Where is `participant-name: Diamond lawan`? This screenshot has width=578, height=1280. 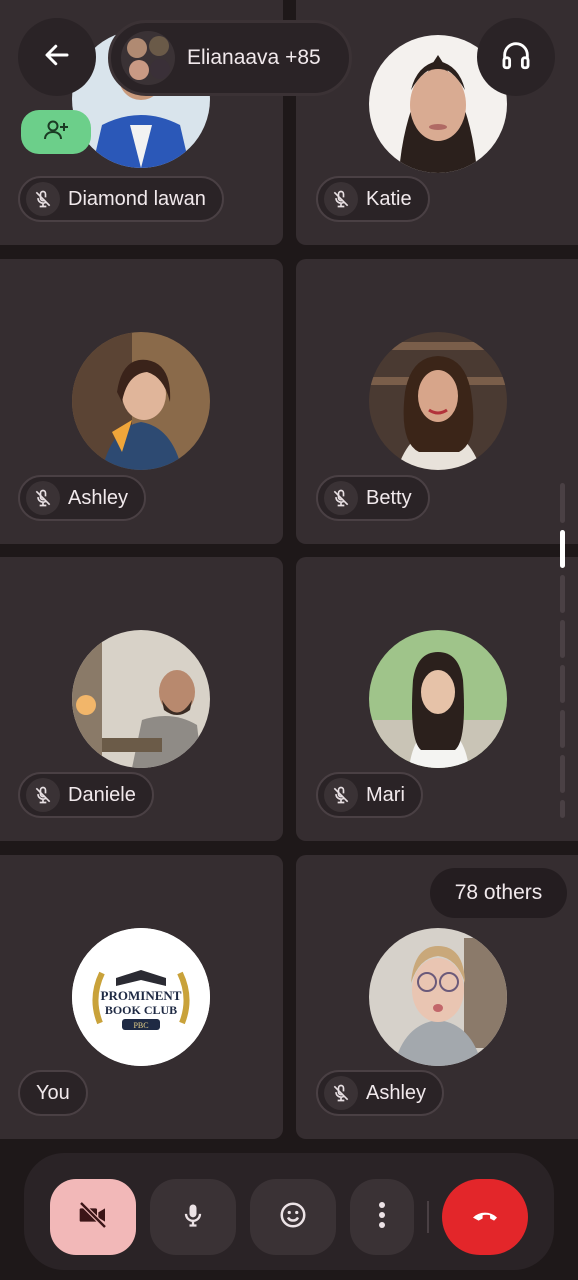
participant-name: Diamond lawan is located at coordinates (137, 198).